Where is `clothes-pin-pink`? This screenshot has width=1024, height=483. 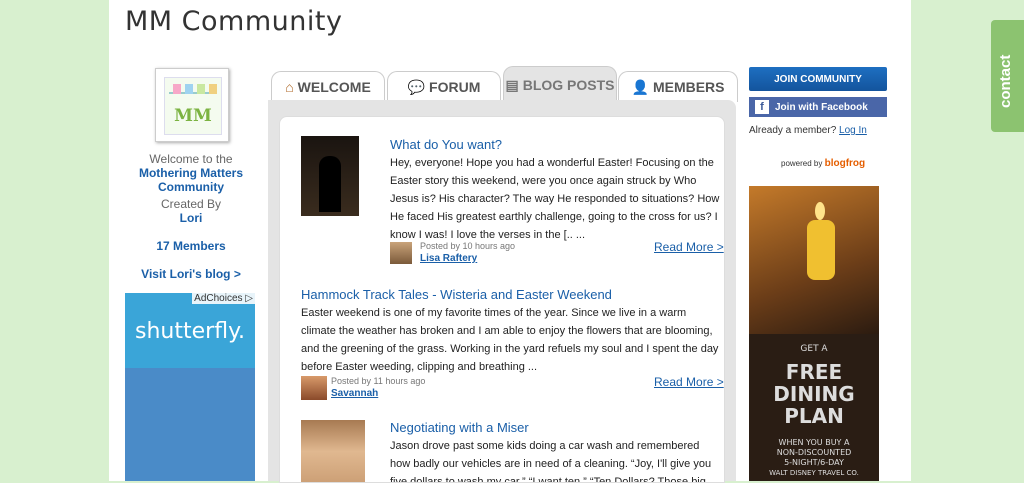 clothes-pin-pink is located at coordinates (177, 89).